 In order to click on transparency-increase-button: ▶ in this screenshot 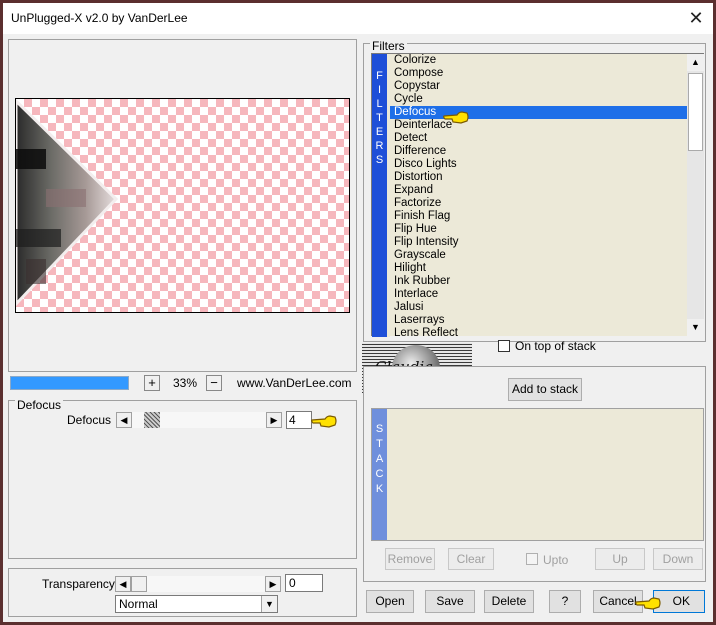, I will do `click(273, 584)`.